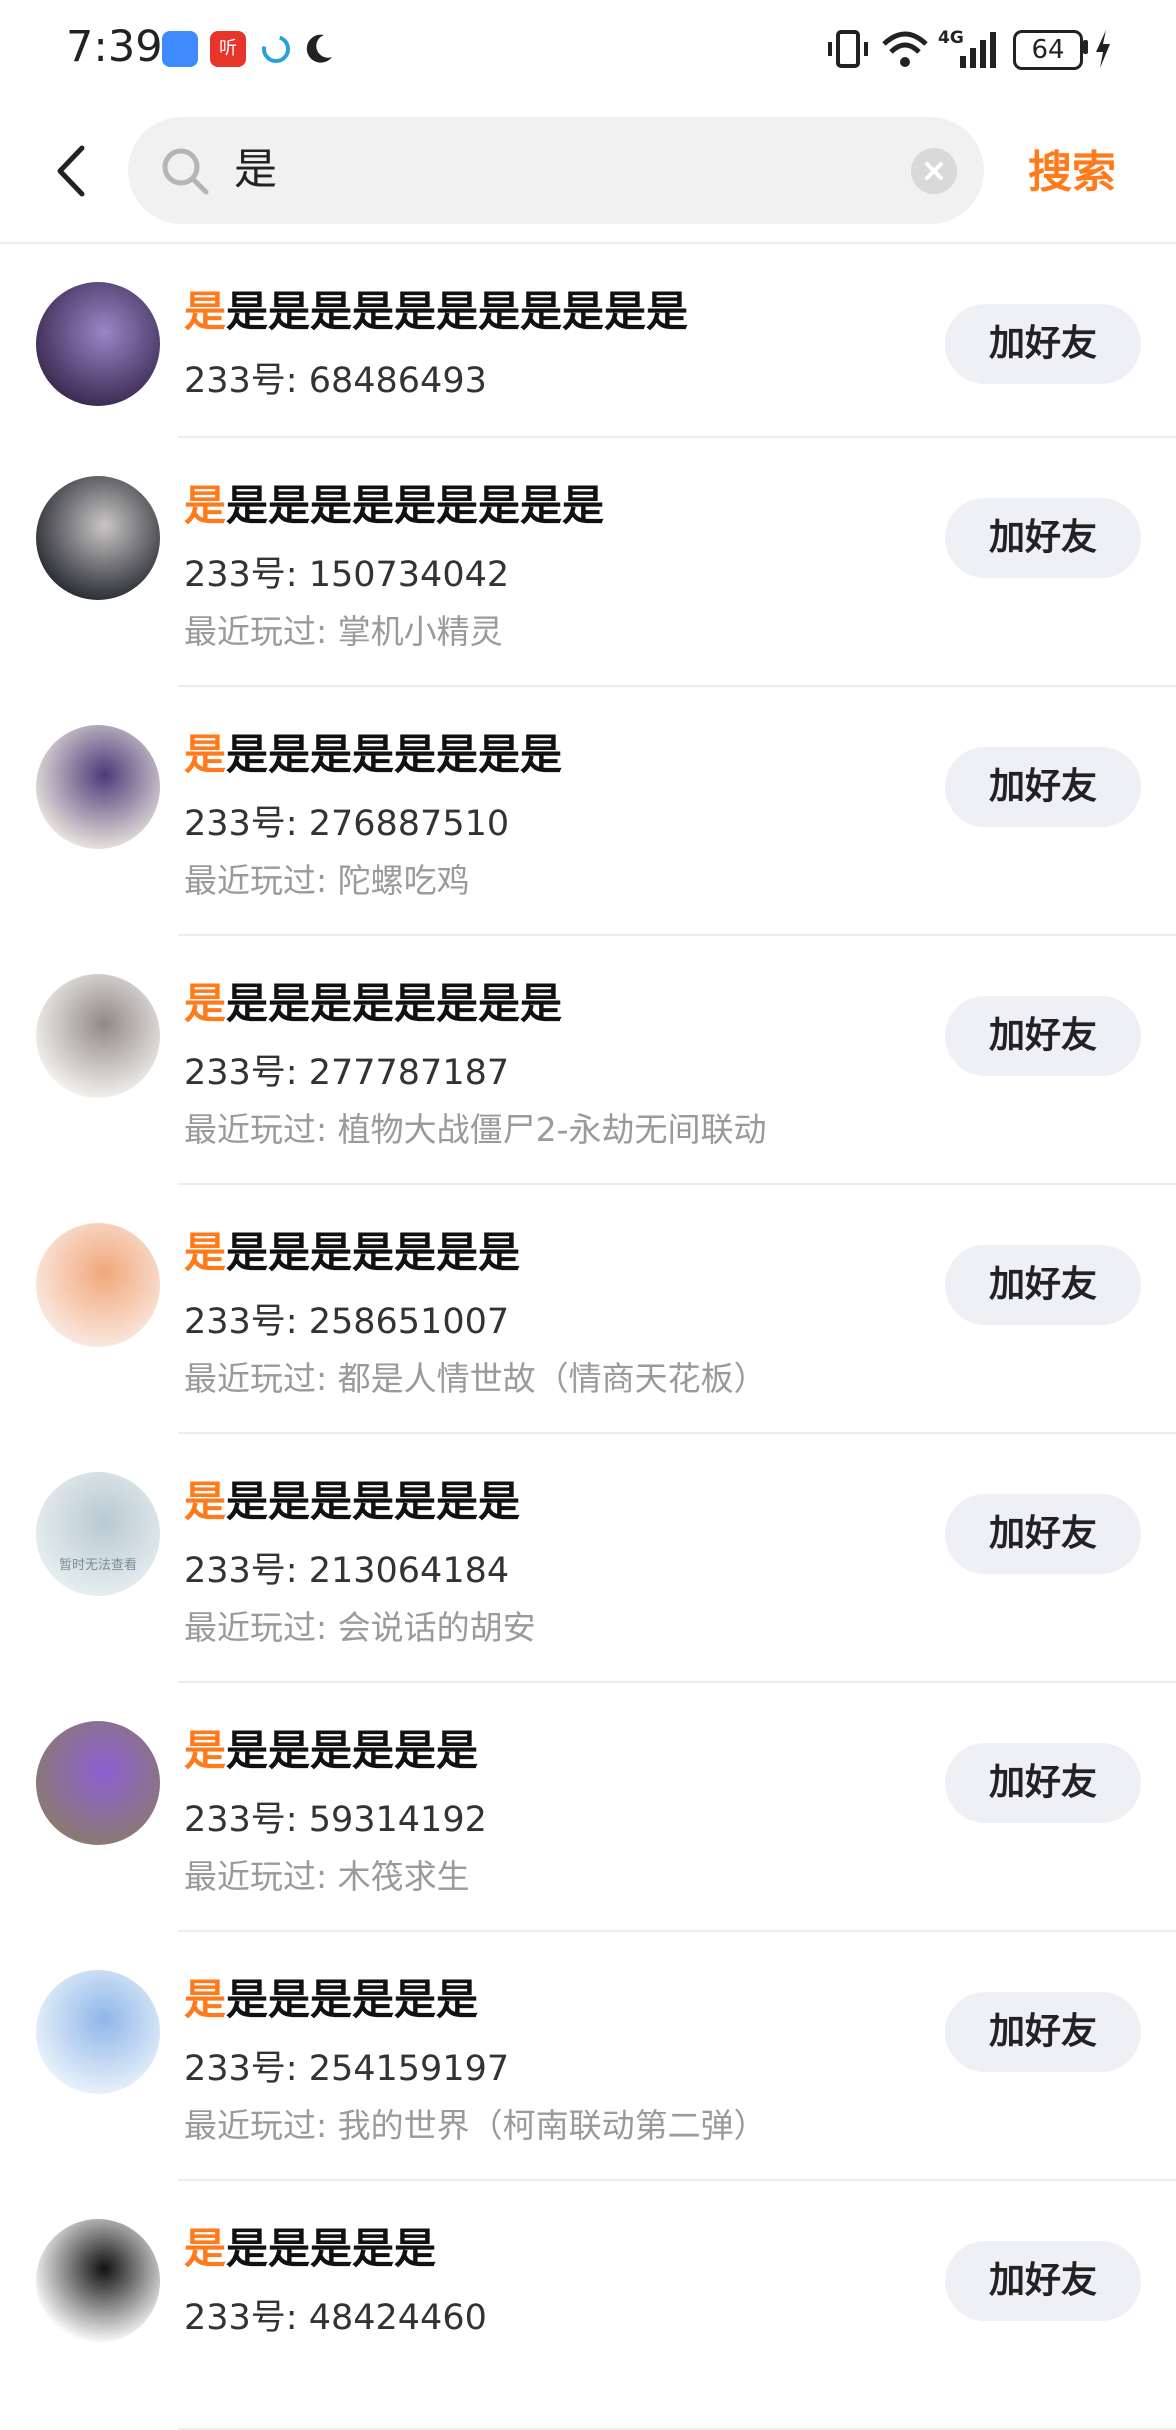  I want to click on user-id: 233号: 48424460, so click(335, 2318).